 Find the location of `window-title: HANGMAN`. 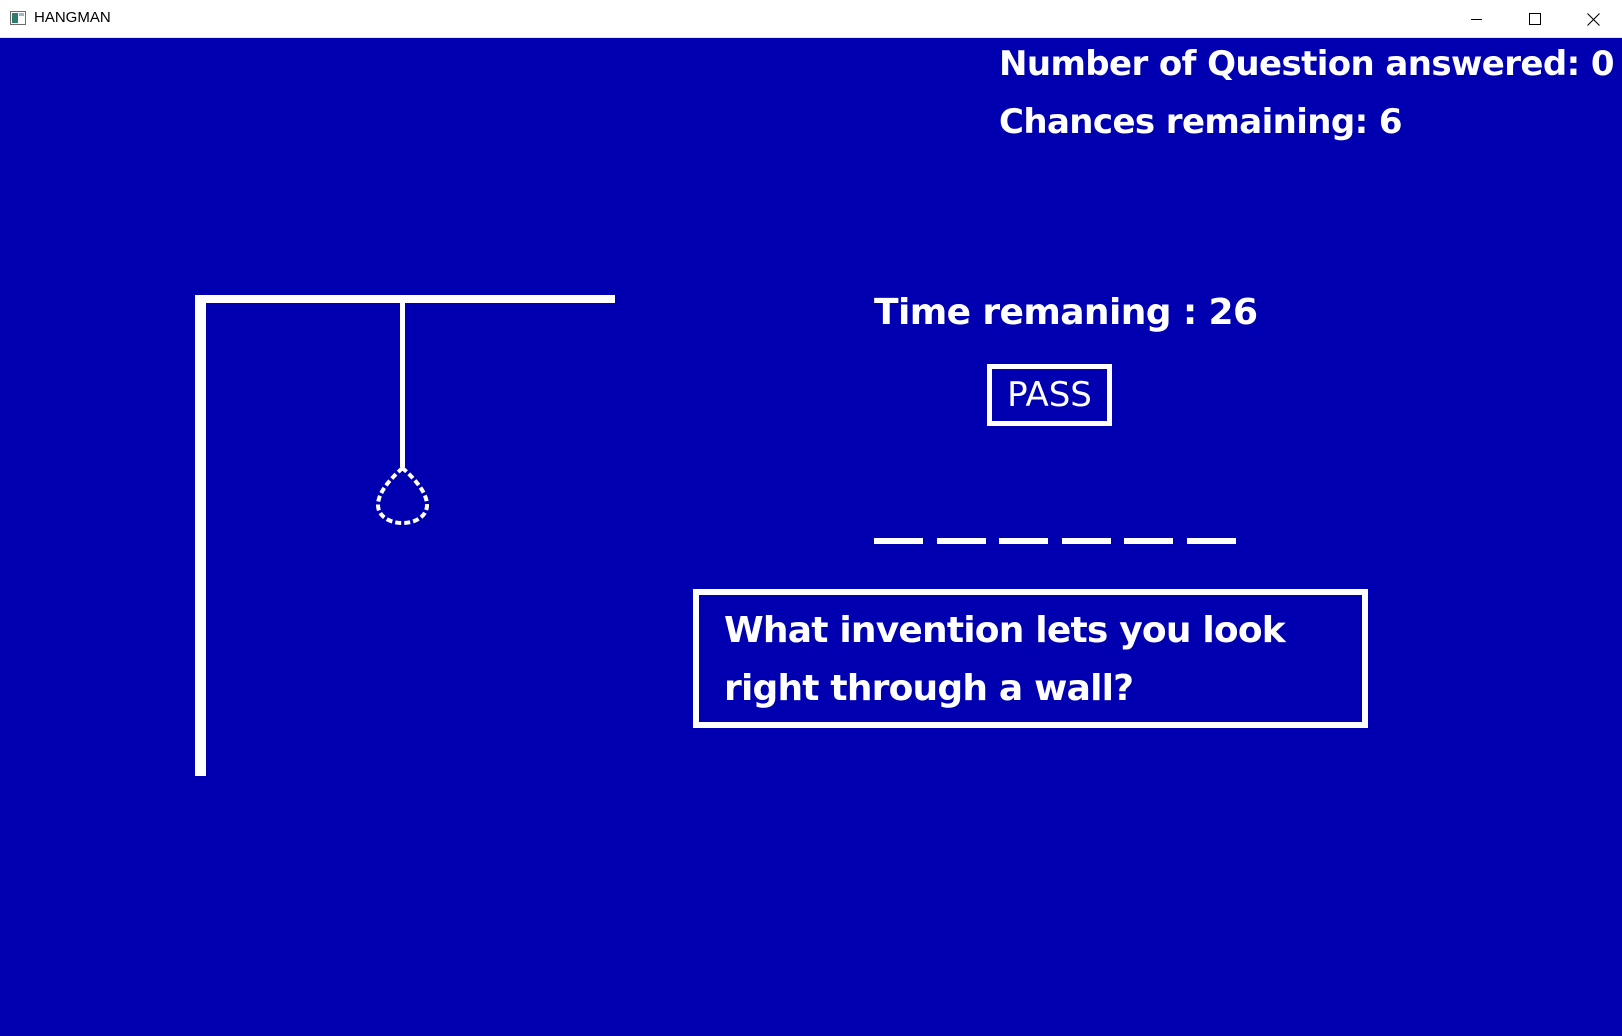

window-title: HANGMAN is located at coordinates (72, 17).